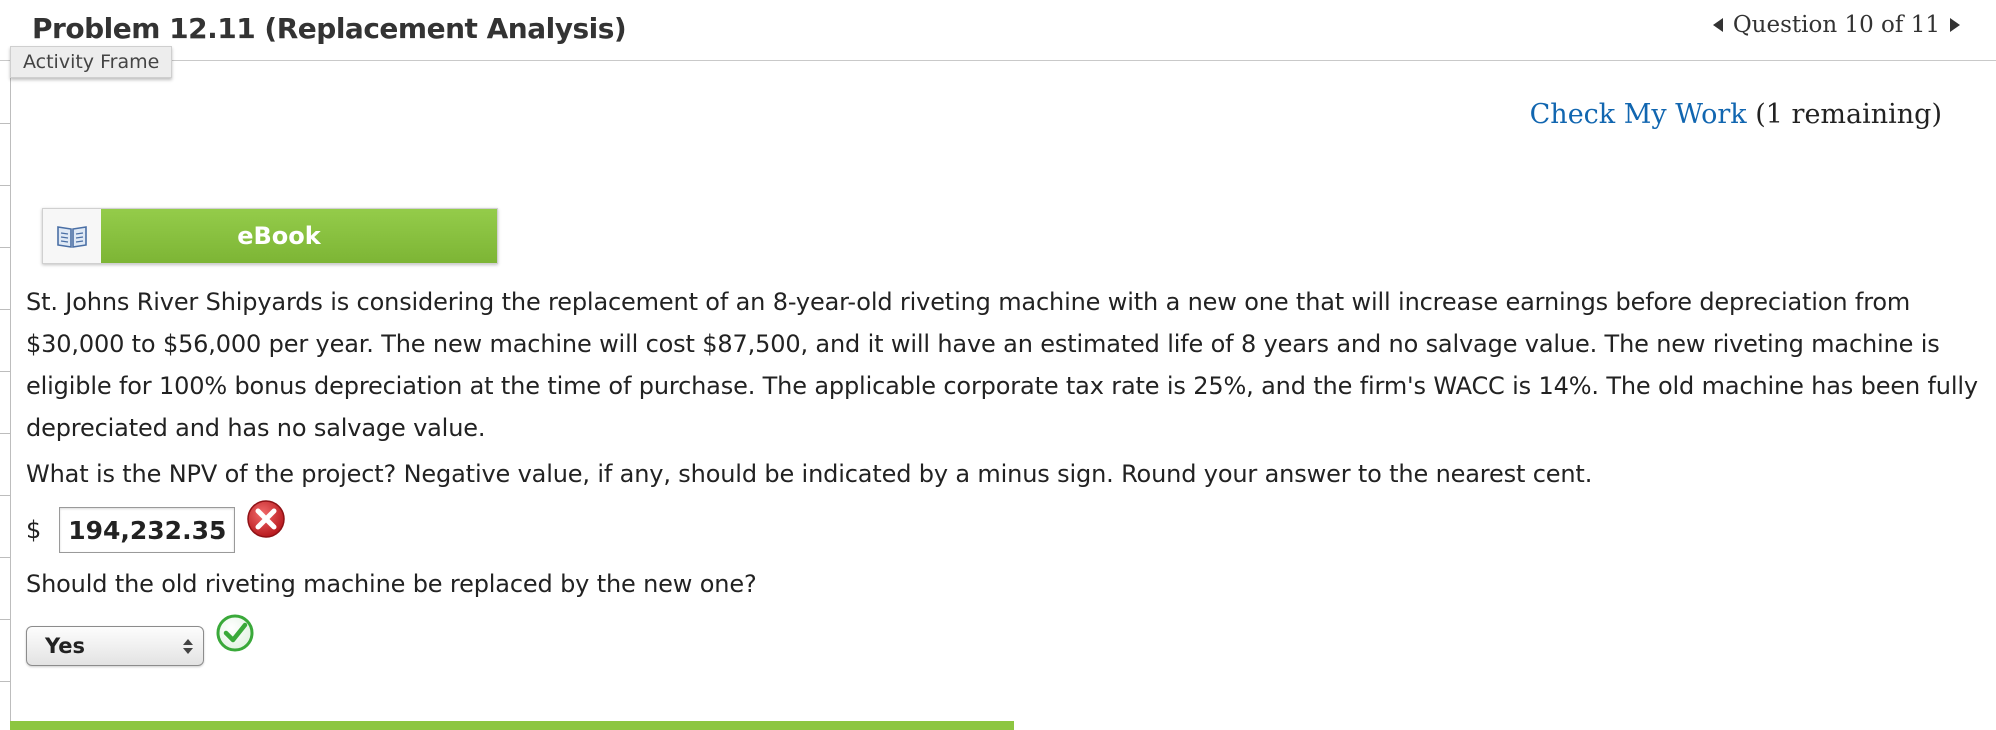 This screenshot has width=1996, height=730. Describe the element at coordinates (188, 646) in the screenshot. I see `select-arrows-icon` at that location.